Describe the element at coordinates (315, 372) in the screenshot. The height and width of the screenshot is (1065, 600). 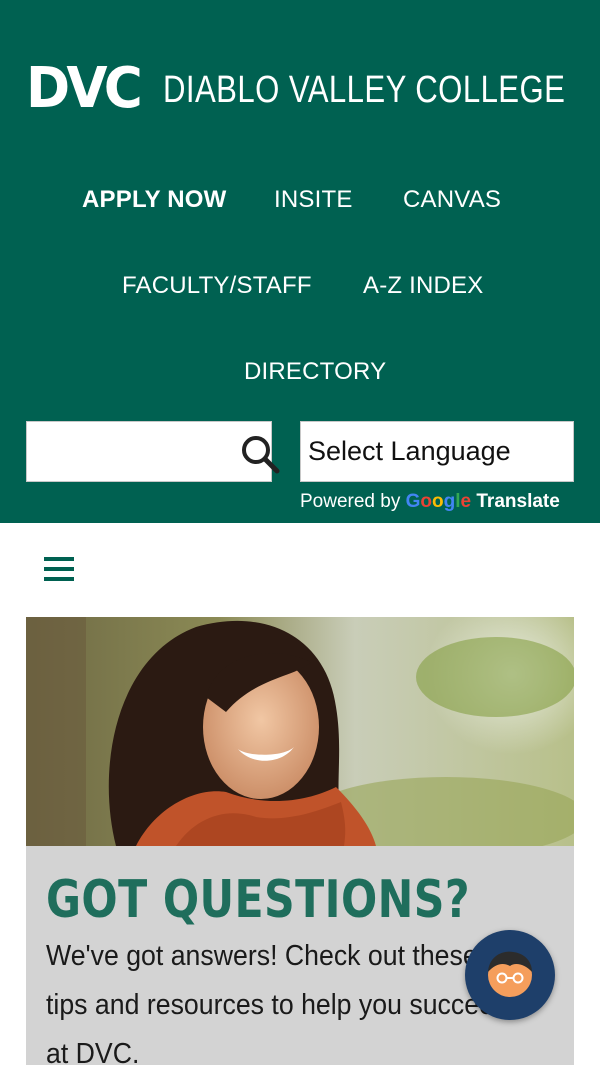
I see `nav-directory: DIRECTORY` at that location.